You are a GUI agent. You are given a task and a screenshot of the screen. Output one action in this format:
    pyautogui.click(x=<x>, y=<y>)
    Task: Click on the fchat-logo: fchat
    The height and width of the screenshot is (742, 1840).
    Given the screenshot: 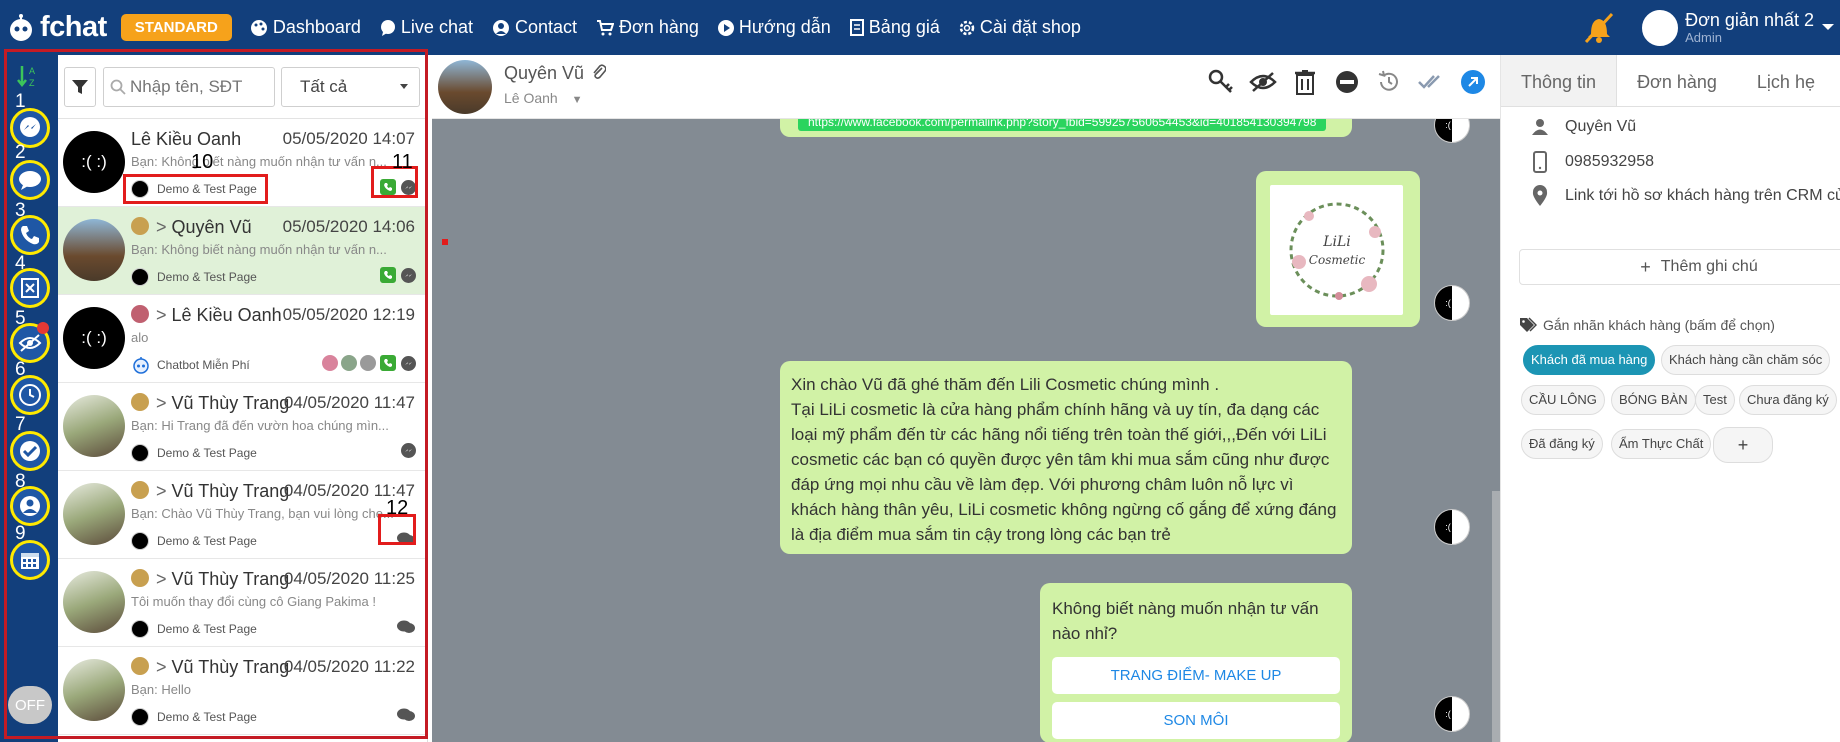 What is the action you would take?
    pyautogui.click(x=56, y=27)
    